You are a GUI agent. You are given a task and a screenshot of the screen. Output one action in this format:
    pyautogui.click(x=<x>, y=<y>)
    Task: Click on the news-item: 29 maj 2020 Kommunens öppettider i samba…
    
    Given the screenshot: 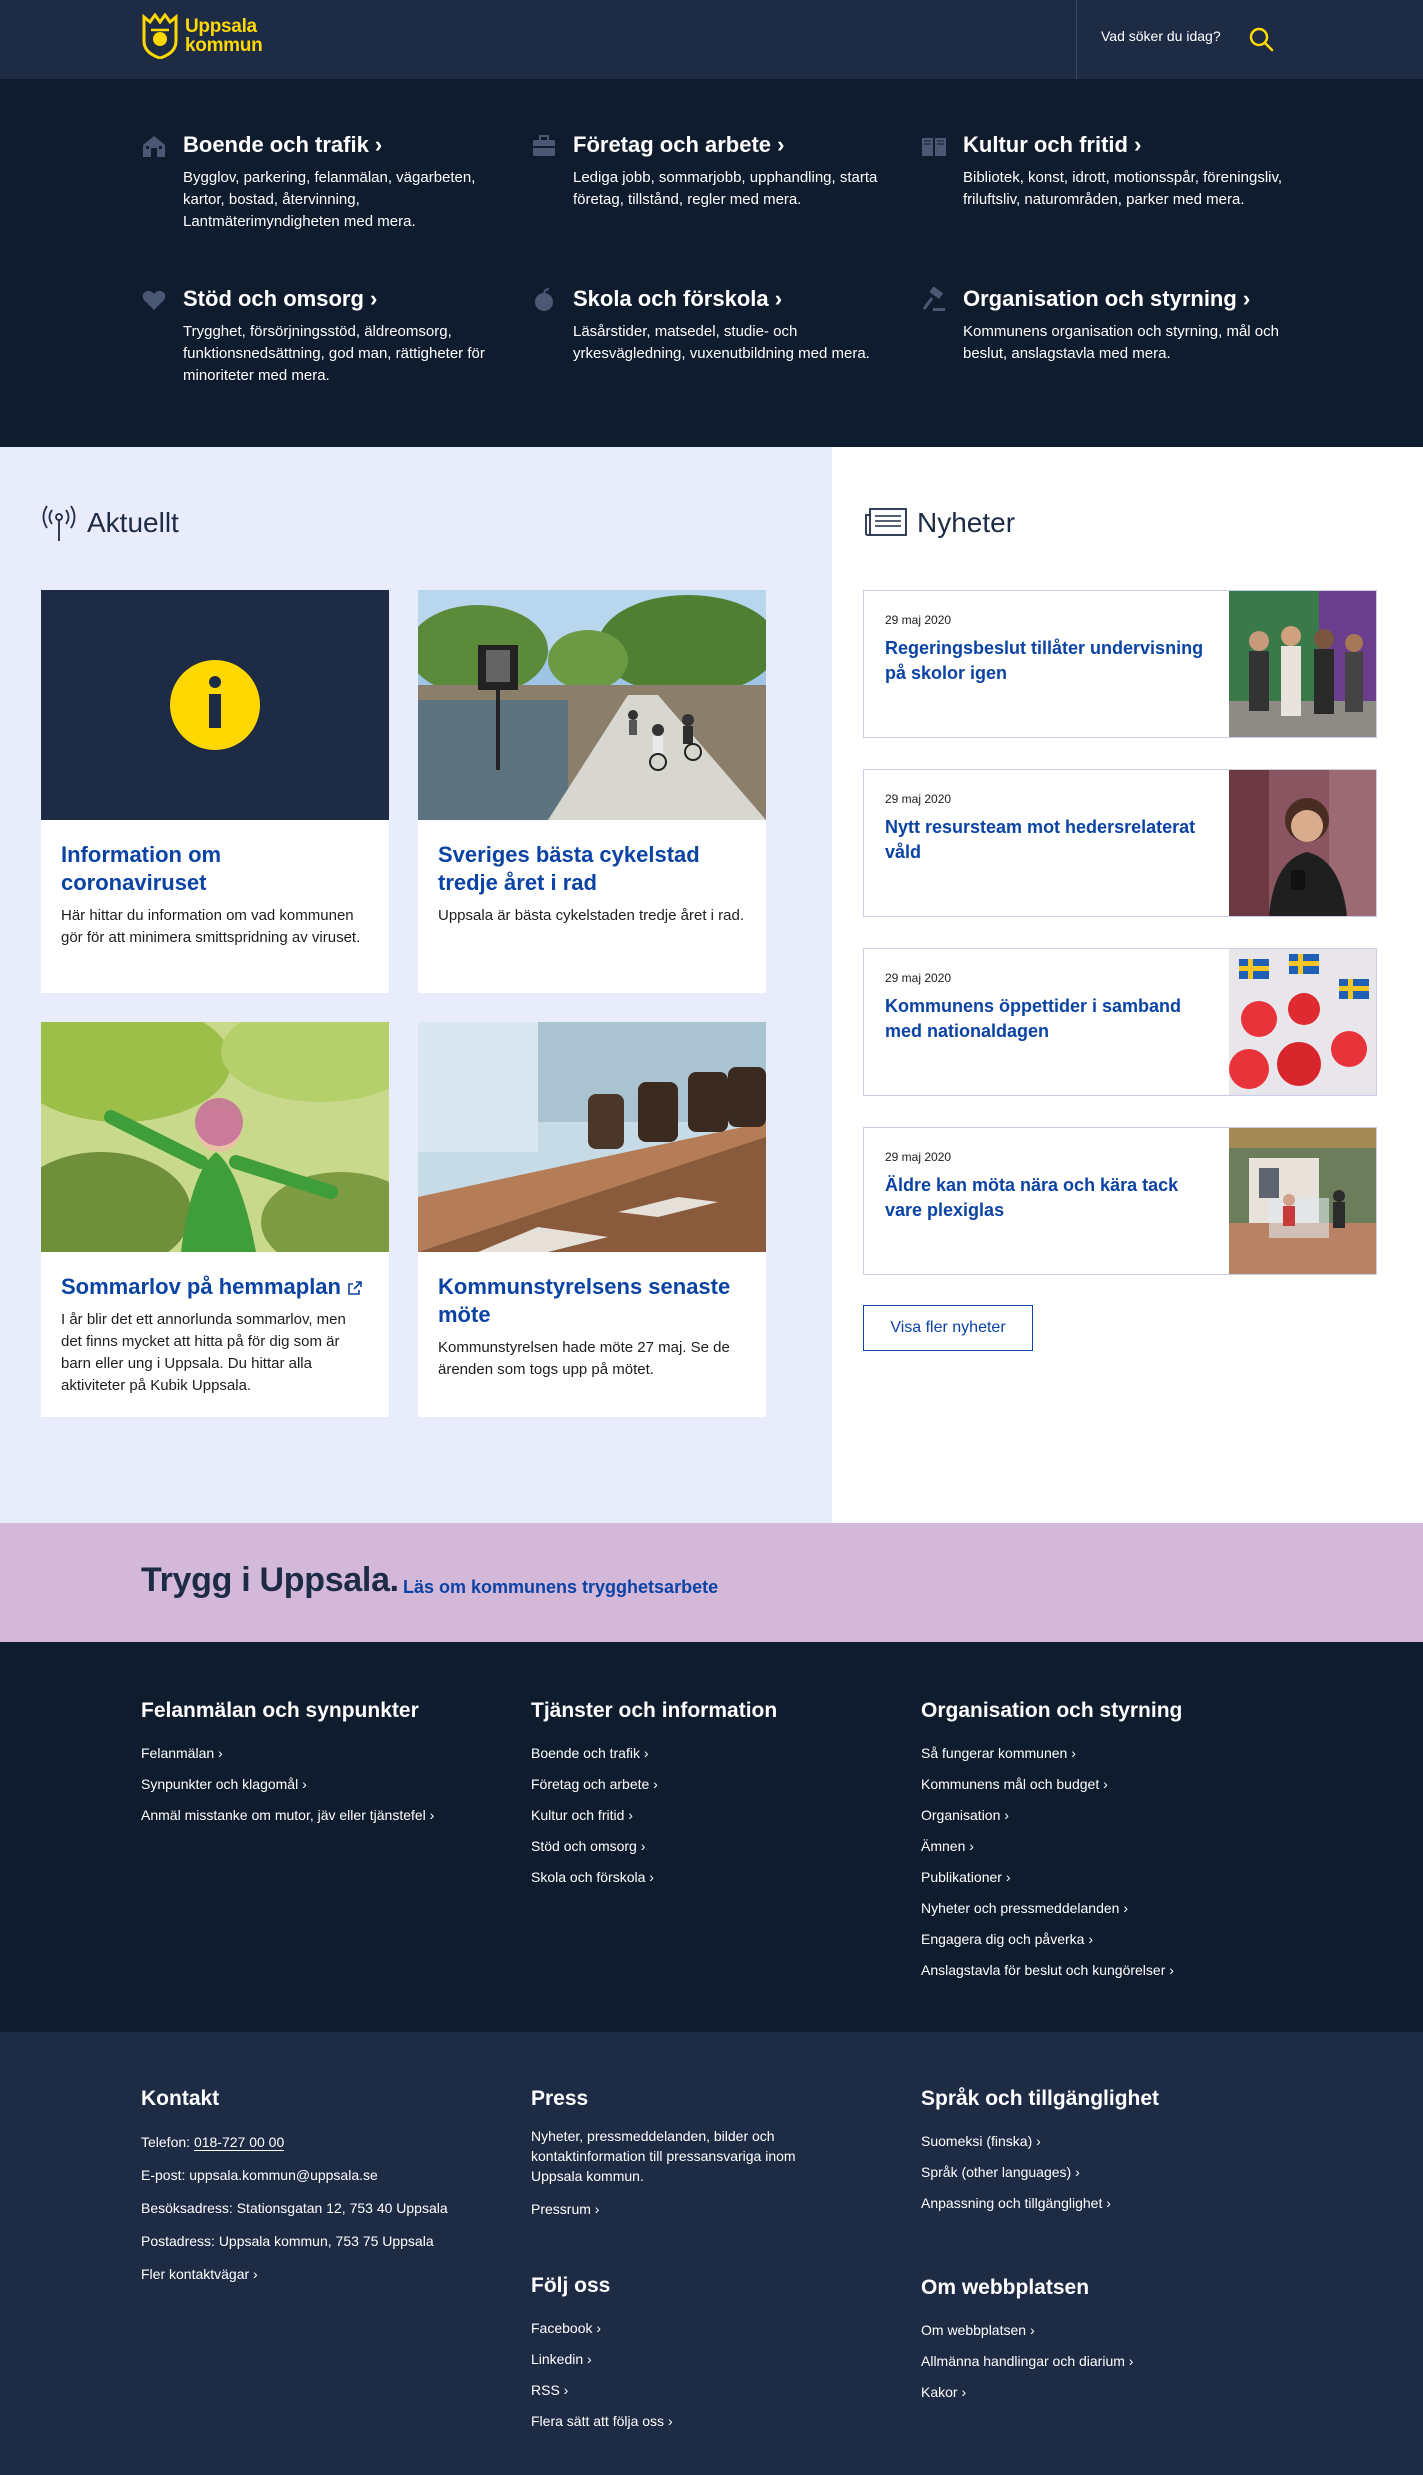 What is the action you would take?
    pyautogui.click(x=1120, y=1022)
    